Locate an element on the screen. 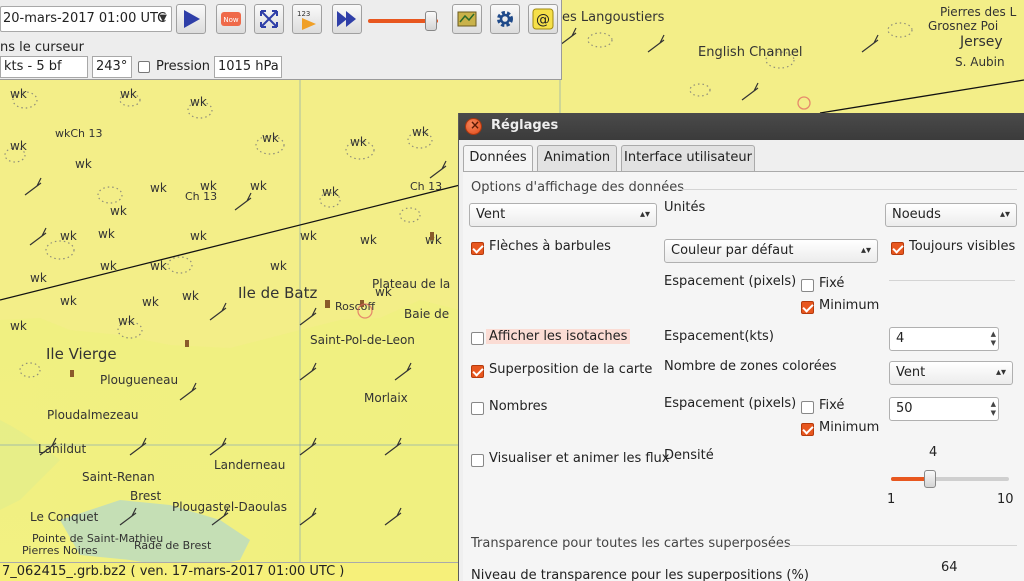 This screenshot has width=1024, height=581. map-place-ile-de-batz: Ile de Batz is located at coordinates (277, 293).